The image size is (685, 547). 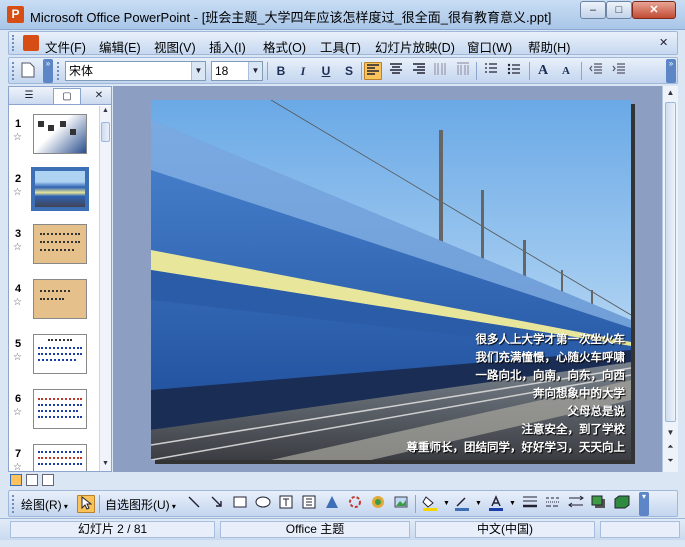 I want to click on diagram-icon, so click(x=355, y=504).